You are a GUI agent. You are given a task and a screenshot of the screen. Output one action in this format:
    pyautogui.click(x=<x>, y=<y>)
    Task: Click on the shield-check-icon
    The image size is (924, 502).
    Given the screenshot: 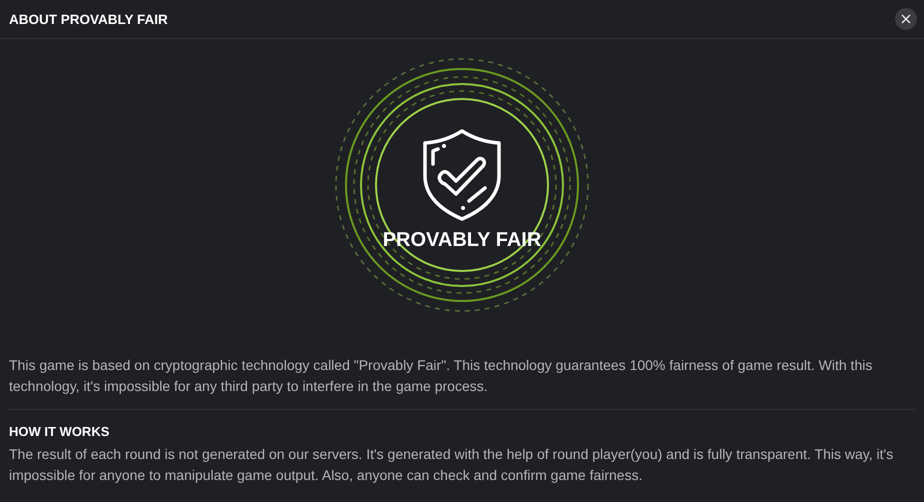 What is the action you would take?
    pyautogui.click(x=462, y=175)
    